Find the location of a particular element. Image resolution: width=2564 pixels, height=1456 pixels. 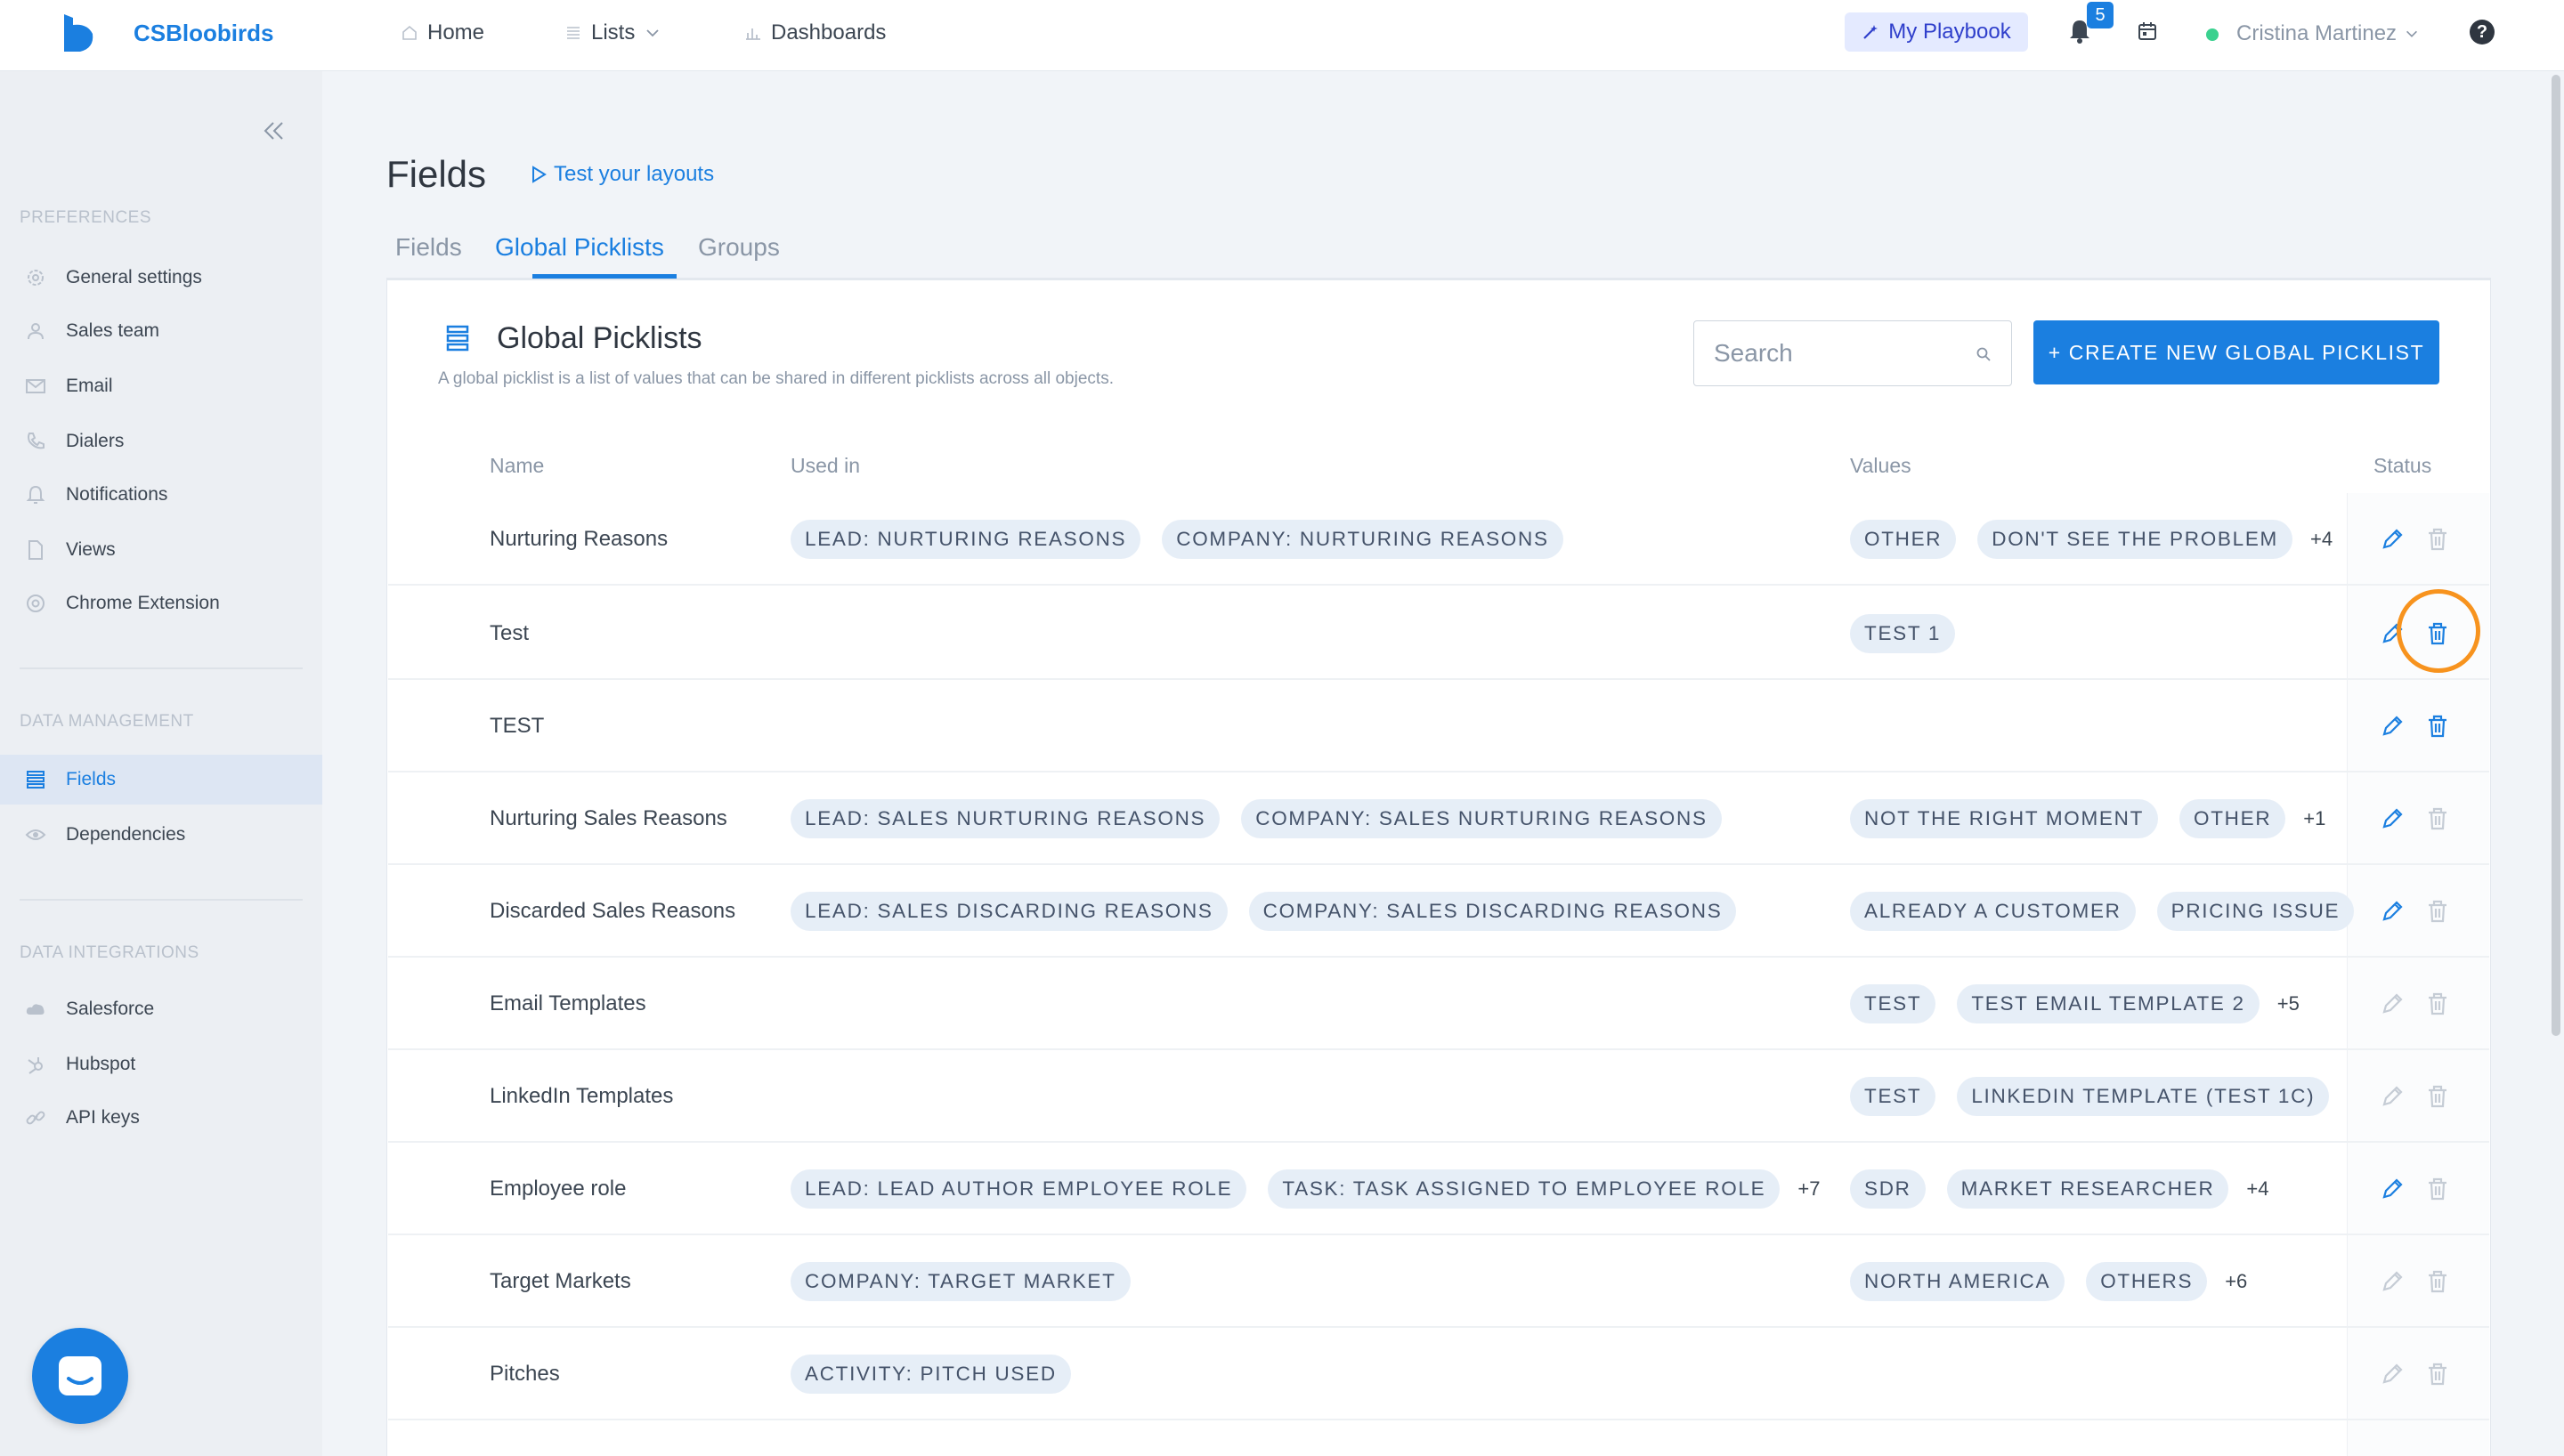

tab-global-picklists: Global Picklists is located at coordinates (579, 247).